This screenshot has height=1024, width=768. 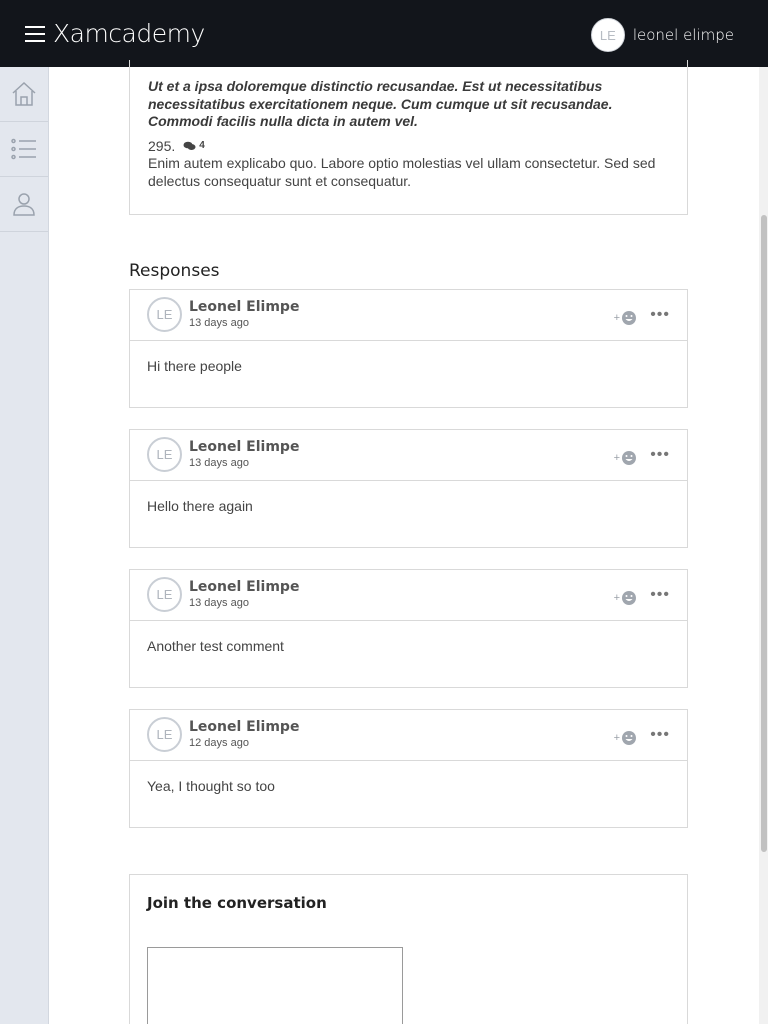 I want to click on top-navbar: Xamcademy LE leonel elimpe, so click(x=384, y=33).